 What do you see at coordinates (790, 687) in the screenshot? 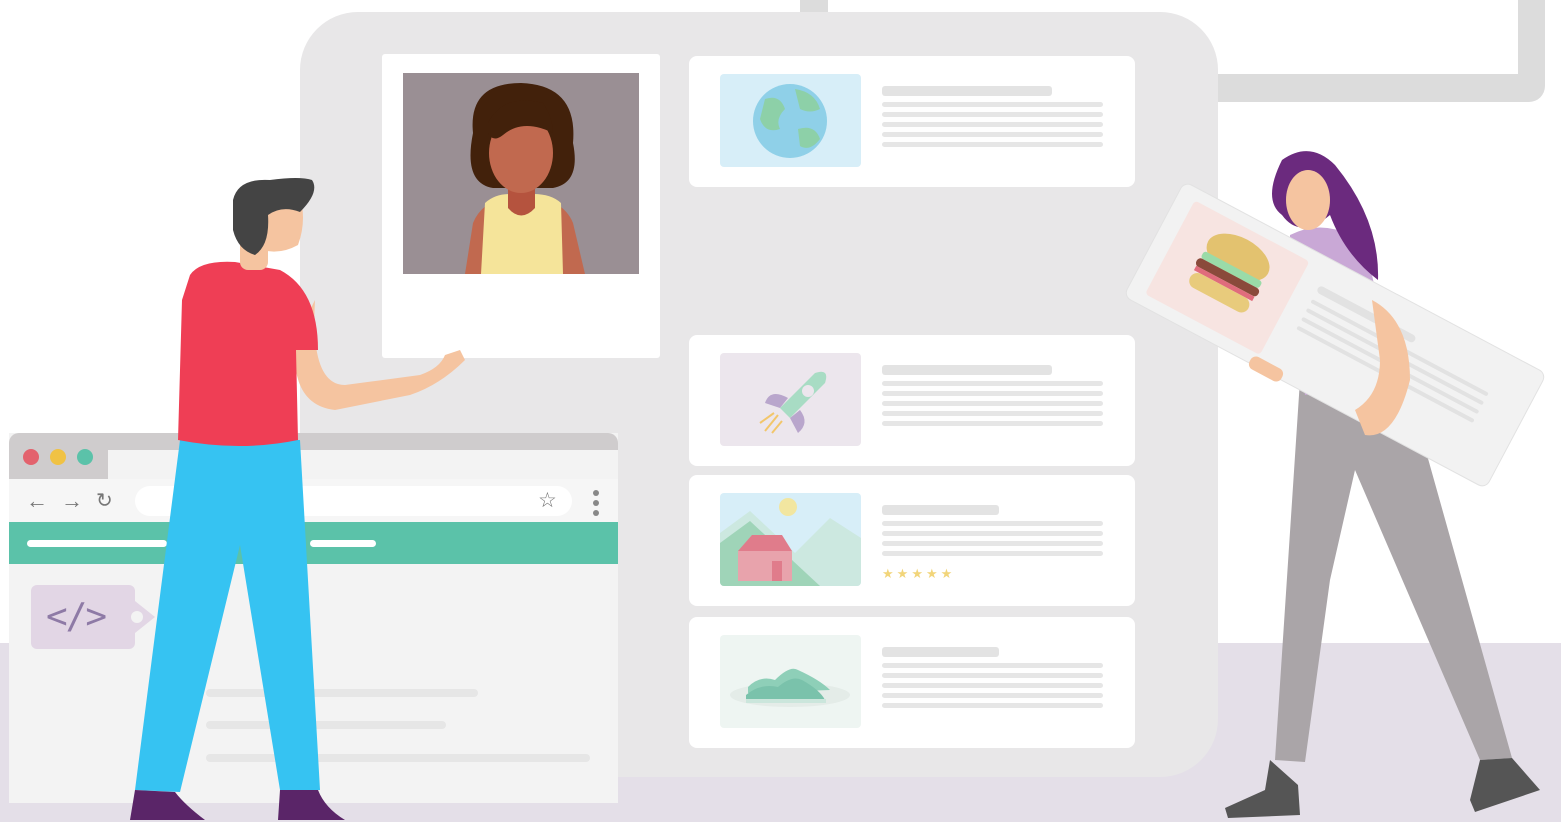
I see `sneakers-icon` at bounding box center [790, 687].